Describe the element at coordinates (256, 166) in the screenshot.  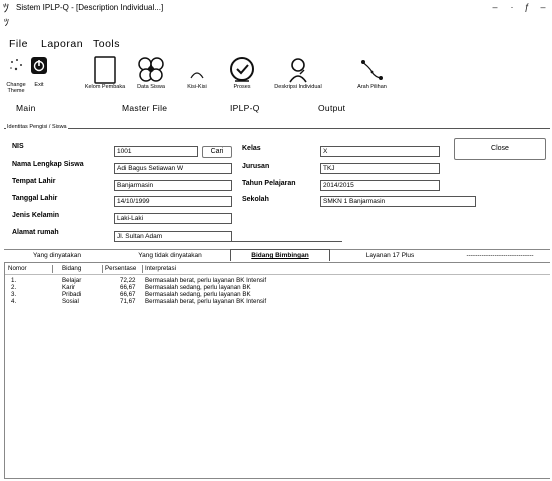
I see `jurusan-label: Jurusan` at that location.